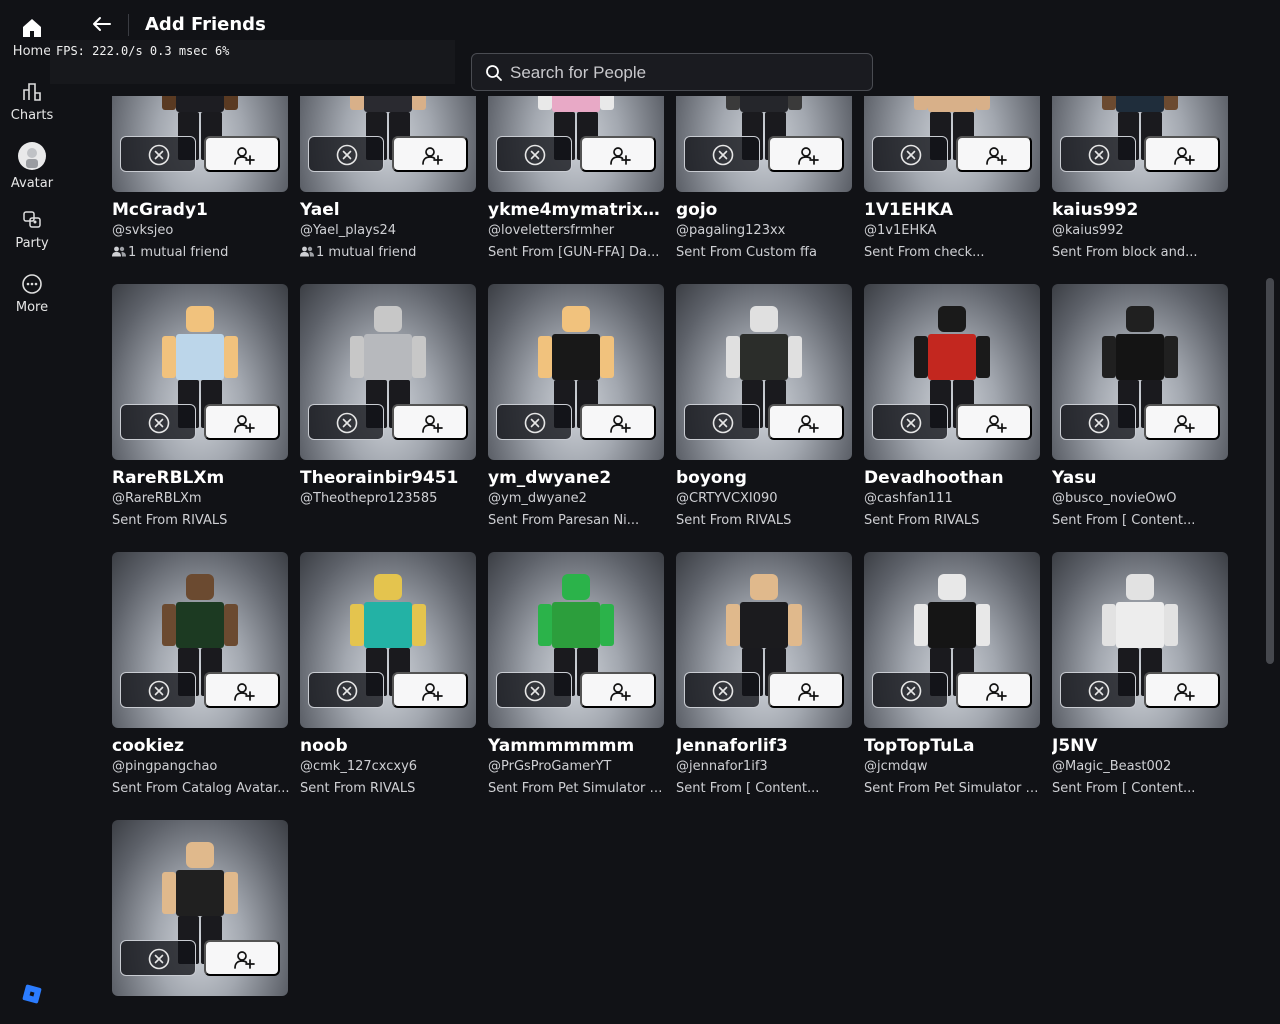  I want to click on username-handle: @jennafor1if3, so click(722, 766).